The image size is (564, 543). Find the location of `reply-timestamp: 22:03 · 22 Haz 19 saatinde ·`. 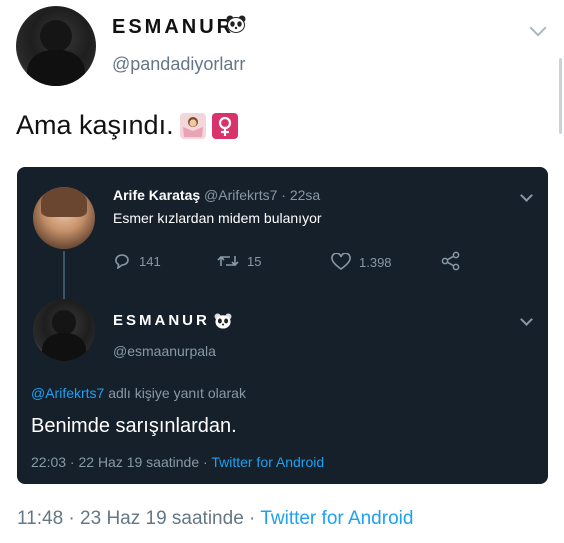

reply-timestamp: 22:03 · 22 Haz 19 saatinde · is located at coordinates (119, 462).